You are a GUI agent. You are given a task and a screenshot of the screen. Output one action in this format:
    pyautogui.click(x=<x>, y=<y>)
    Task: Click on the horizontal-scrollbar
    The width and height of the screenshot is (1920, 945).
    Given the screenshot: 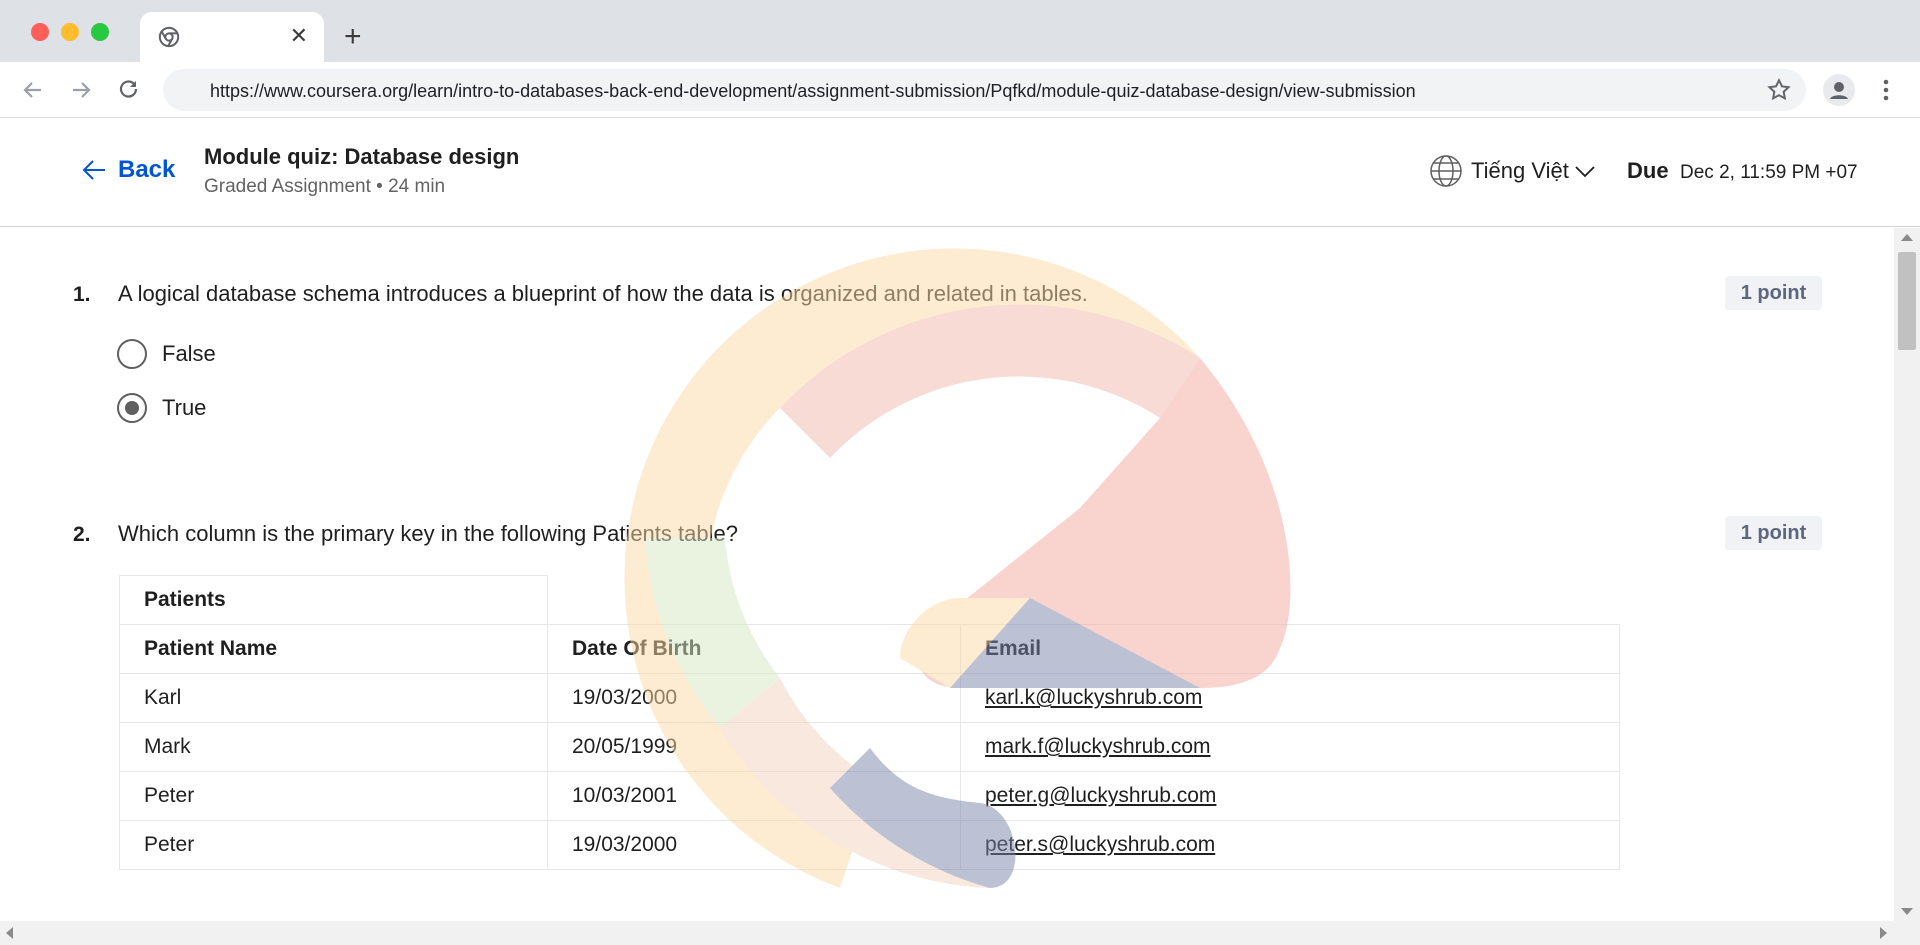 What is the action you would take?
    pyautogui.click(x=960, y=933)
    